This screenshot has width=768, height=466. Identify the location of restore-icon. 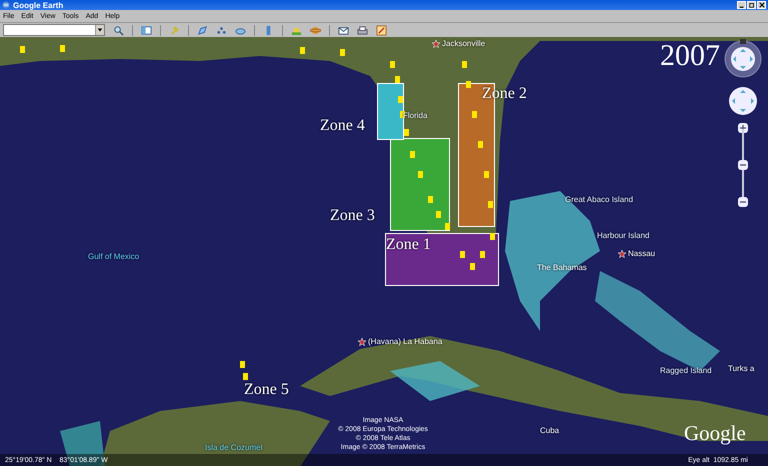
(751, 5).